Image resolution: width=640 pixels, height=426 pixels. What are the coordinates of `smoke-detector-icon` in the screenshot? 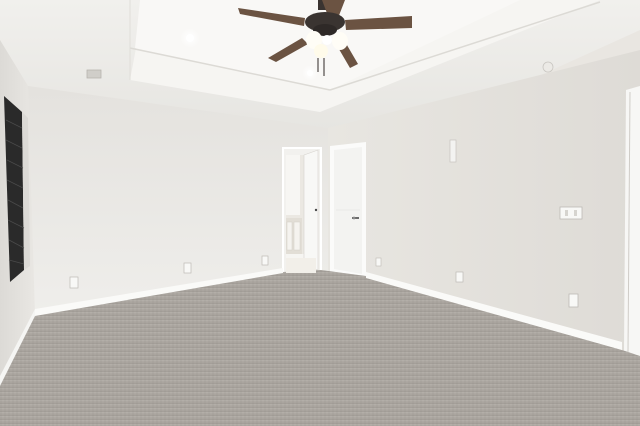 It's located at (548, 67).